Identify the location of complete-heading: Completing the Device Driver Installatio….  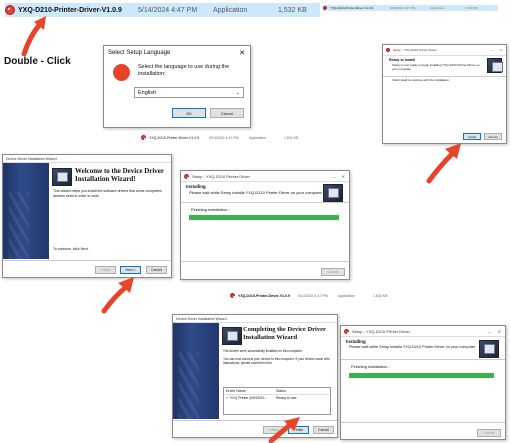
(284, 333).